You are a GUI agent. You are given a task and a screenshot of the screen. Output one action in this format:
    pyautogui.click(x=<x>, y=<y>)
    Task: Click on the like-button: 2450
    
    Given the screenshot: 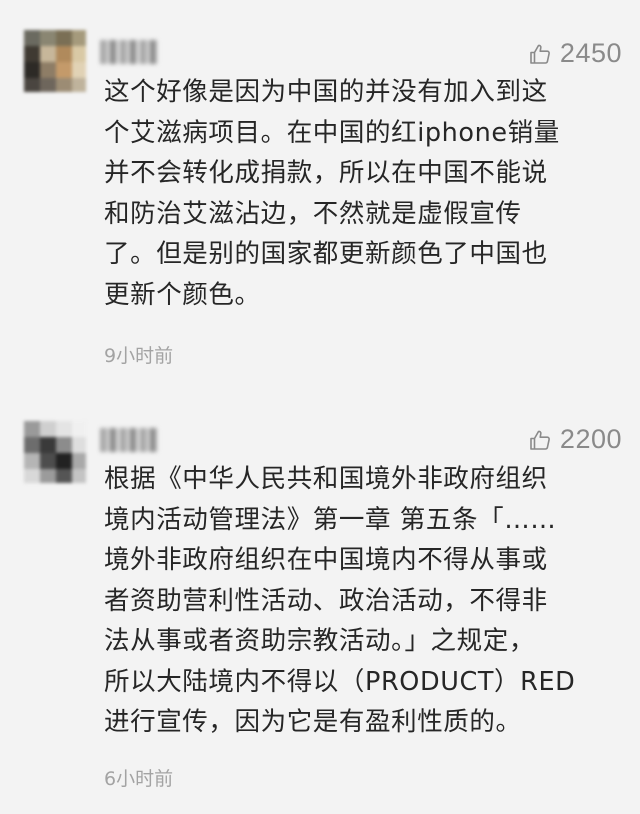 What is the action you would take?
    pyautogui.click(x=575, y=53)
    